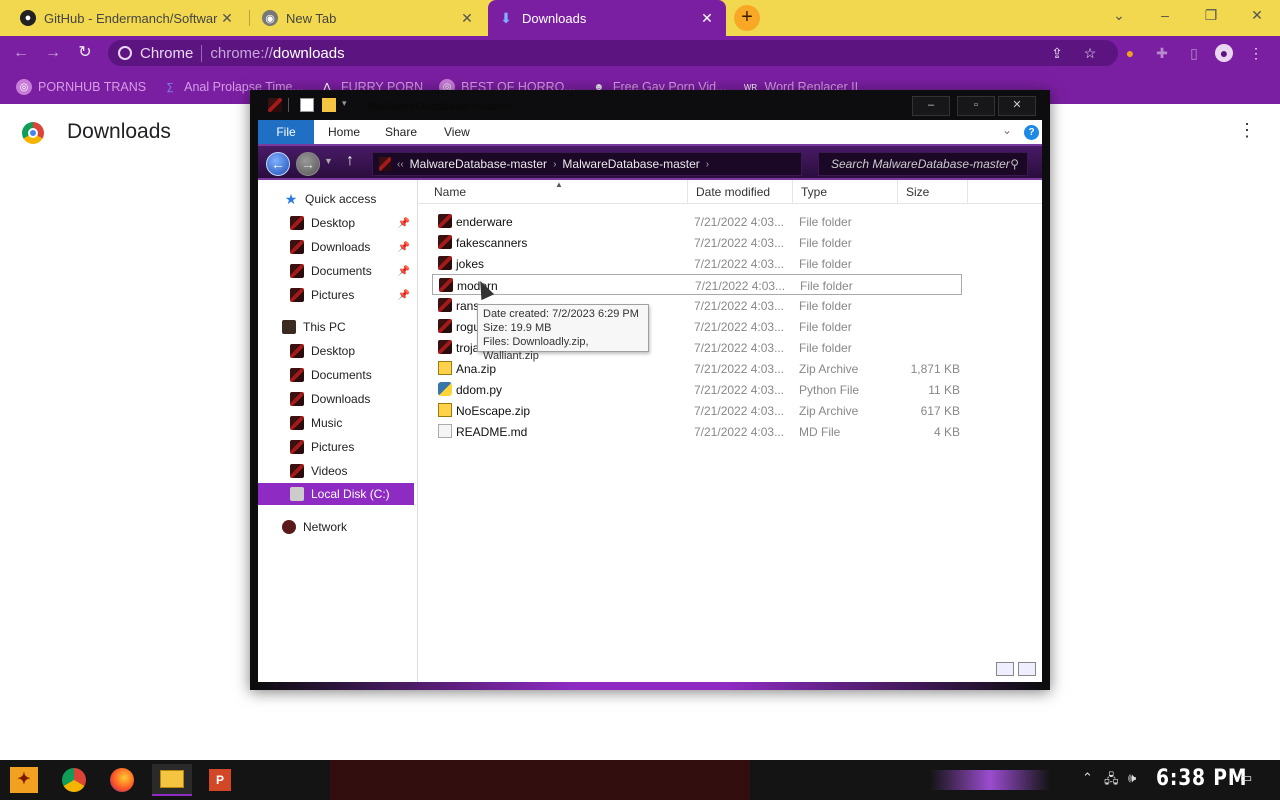  I want to click on search-input: Search MalwareDatabase-master ⚲, so click(923, 164).